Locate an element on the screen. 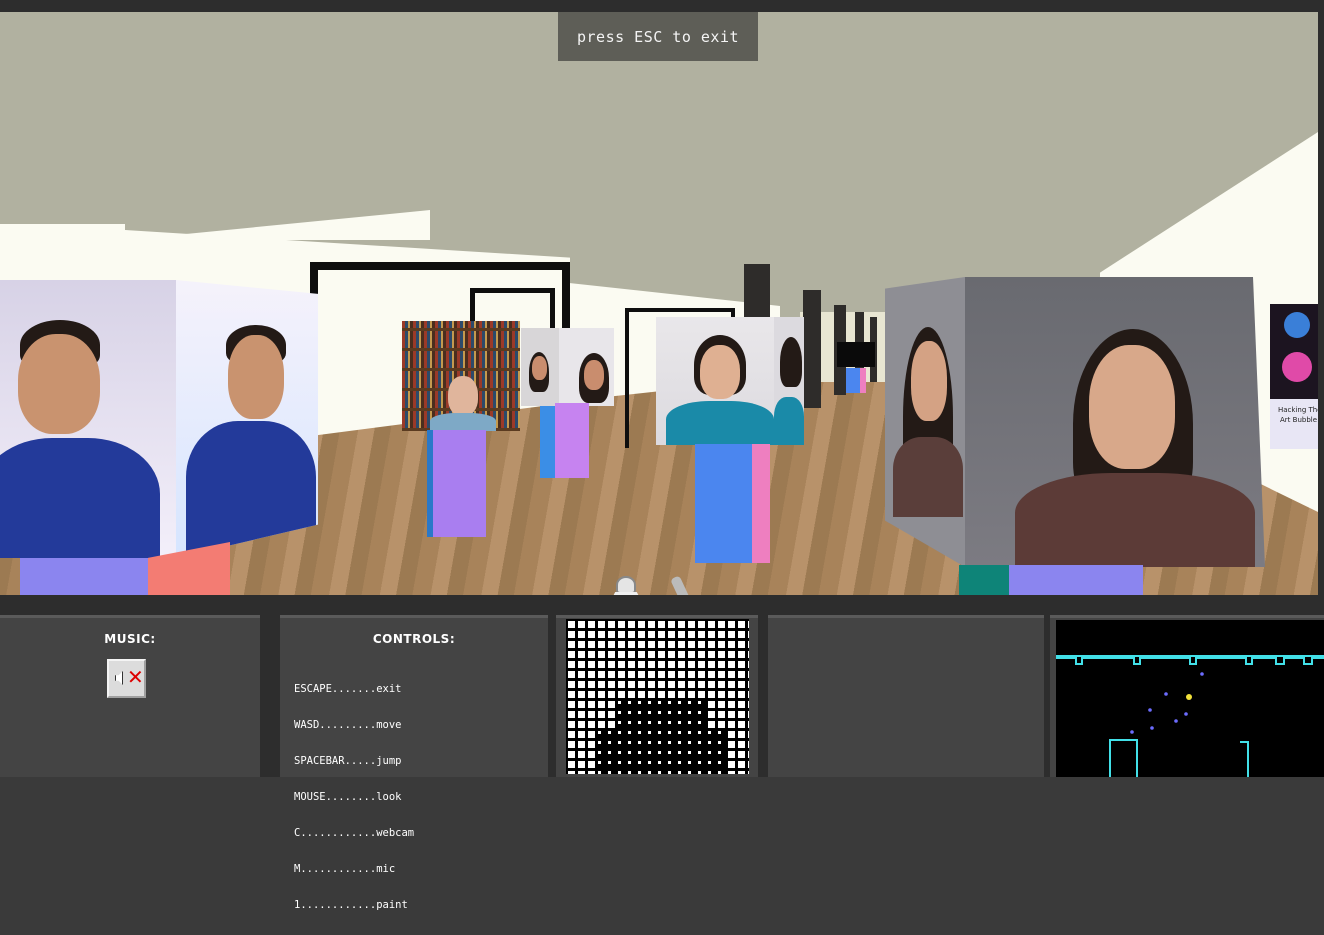  music-toggle-button: ✕ is located at coordinates (126, 678).